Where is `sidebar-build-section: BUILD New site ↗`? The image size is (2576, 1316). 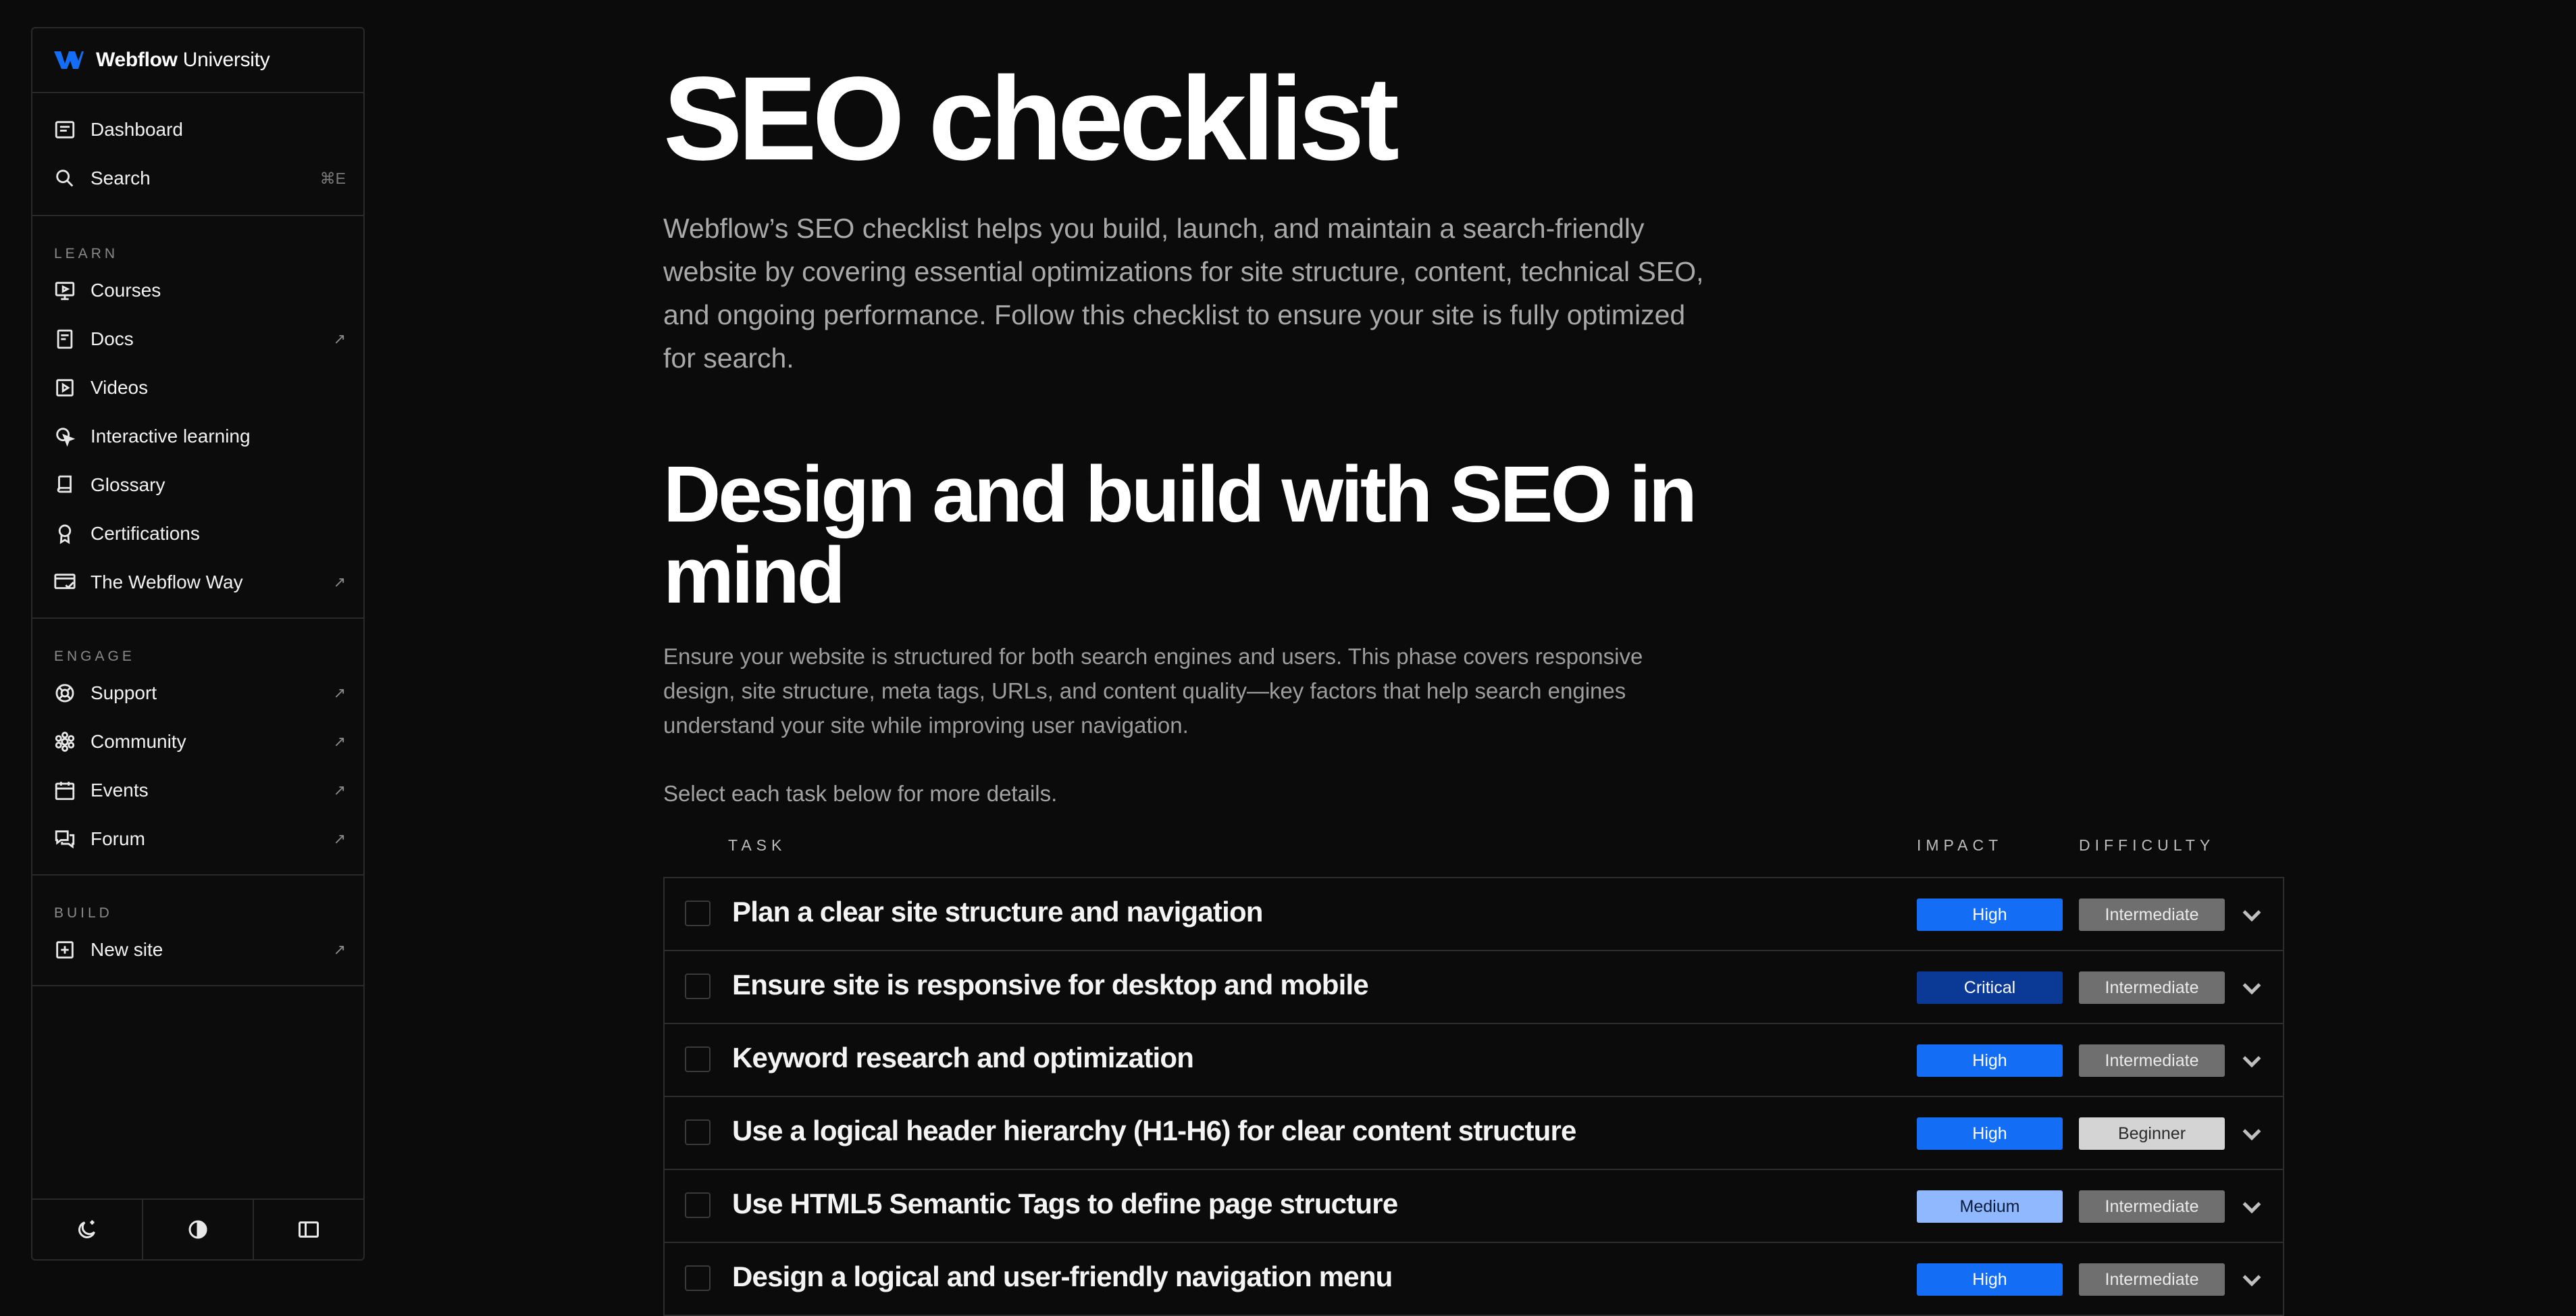 sidebar-build-section: BUILD New site ↗ is located at coordinates (197, 931).